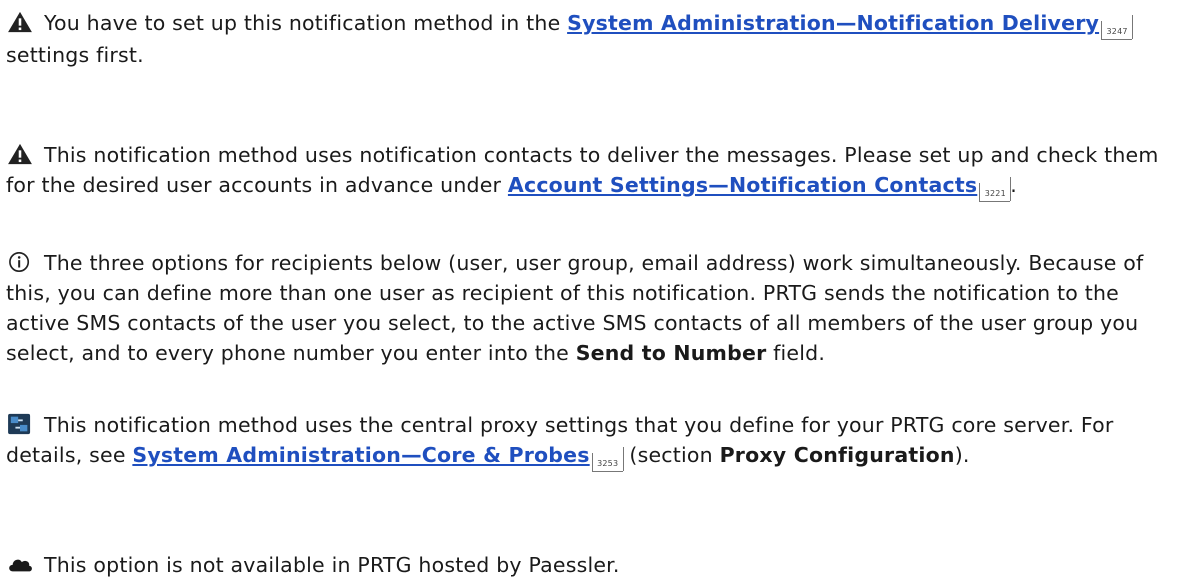 This screenshot has height=584, width=1180. Describe the element at coordinates (19, 262) in the screenshot. I see `info-icon` at that location.